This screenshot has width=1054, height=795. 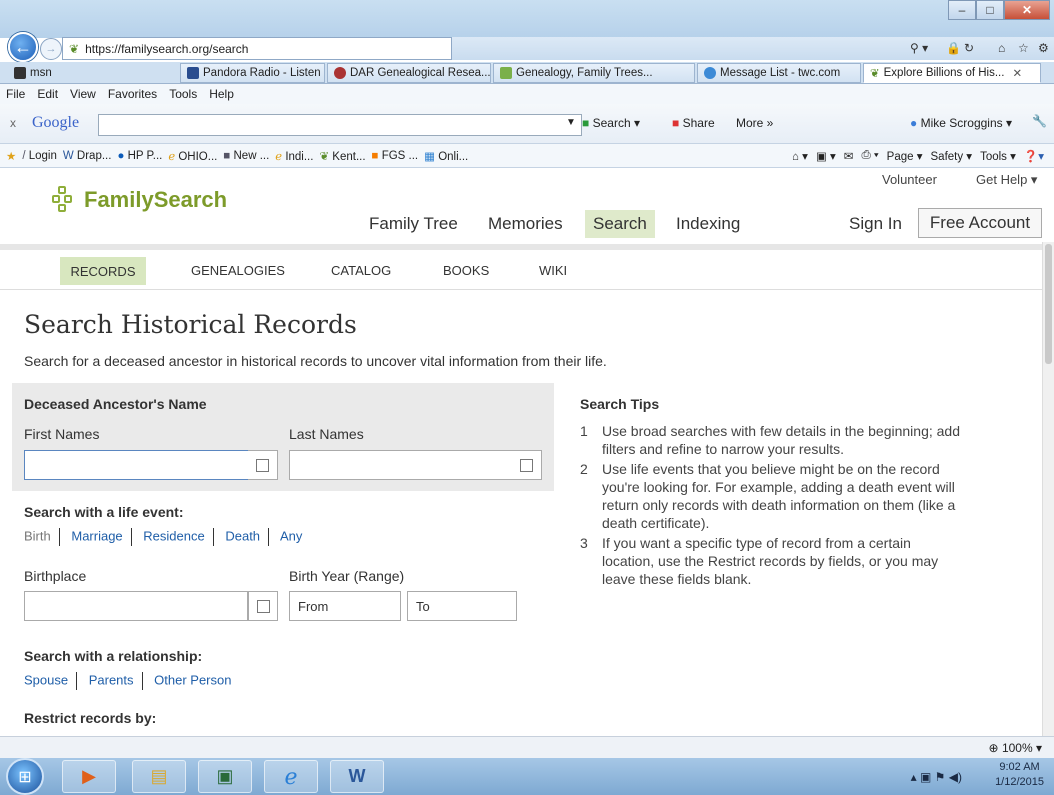 What do you see at coordinates (800, 156) in the screenshot?
I see `home-icon: ⌂ ▾` at bounding box center [800, 156].